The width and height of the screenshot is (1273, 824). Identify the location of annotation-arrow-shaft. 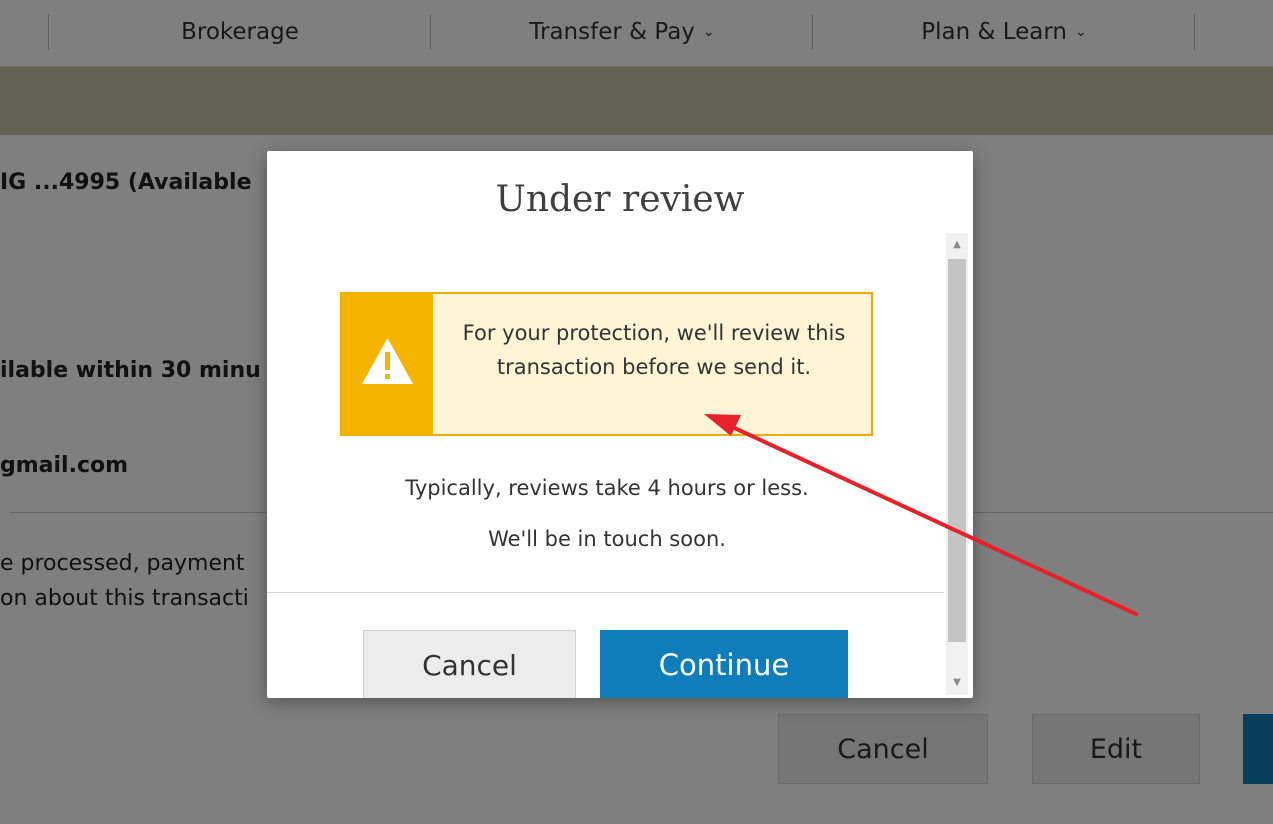
(932, 519).